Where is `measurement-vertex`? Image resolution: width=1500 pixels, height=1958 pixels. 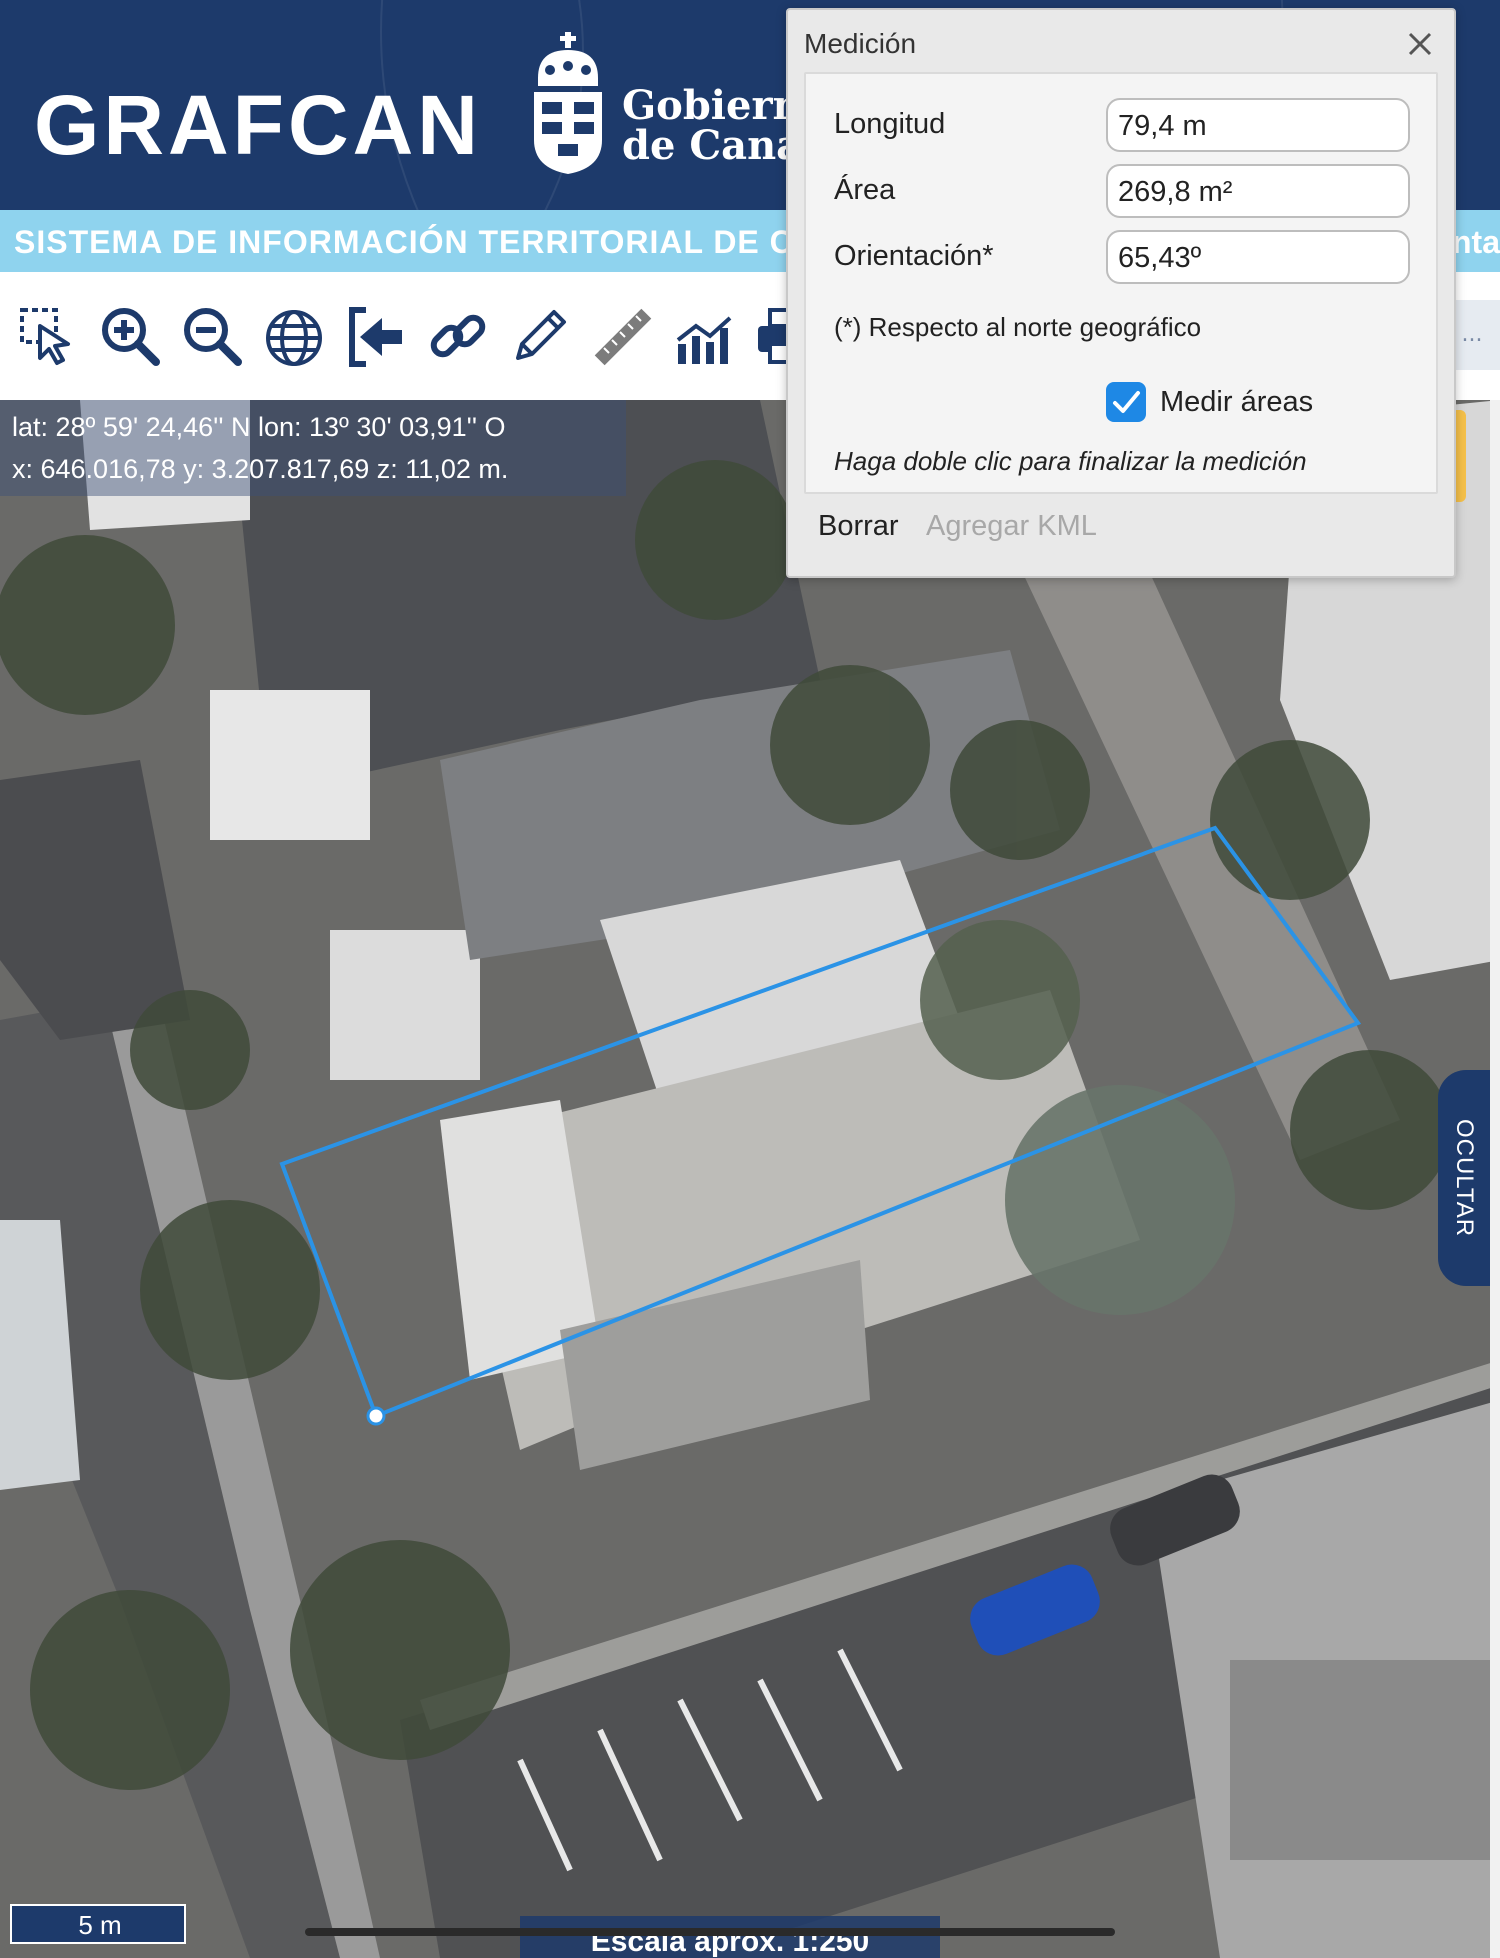 measurement-vertex is located at coordinates (376, 1416).